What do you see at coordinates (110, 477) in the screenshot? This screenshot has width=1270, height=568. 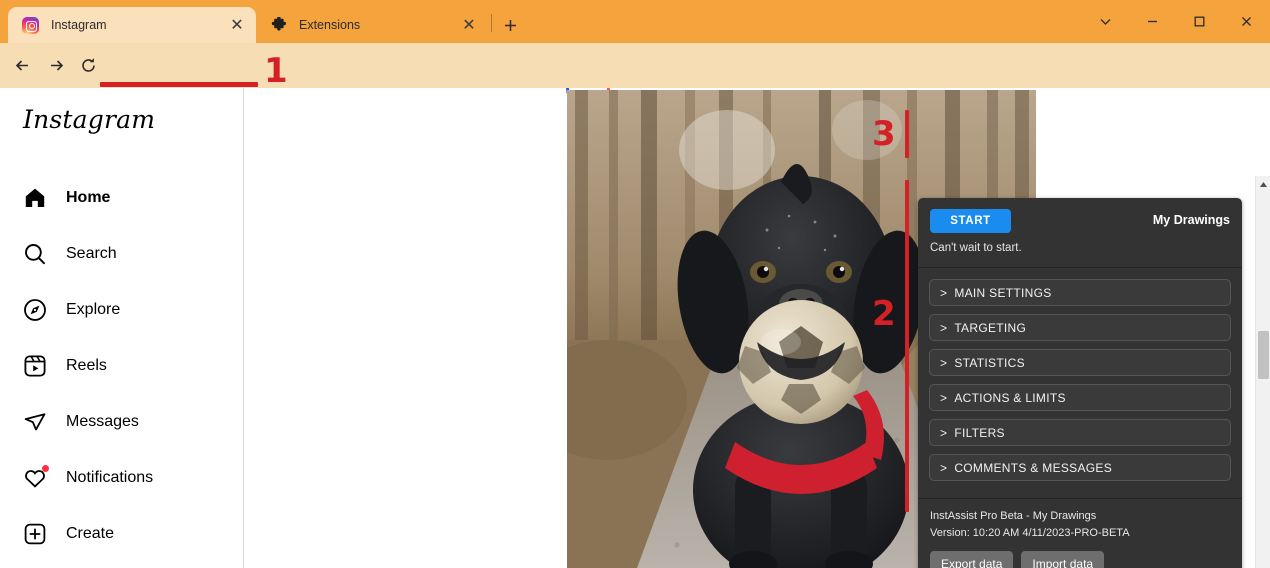 I see `sidebar-item-label: Notifications` at bounding box center [110, 477].